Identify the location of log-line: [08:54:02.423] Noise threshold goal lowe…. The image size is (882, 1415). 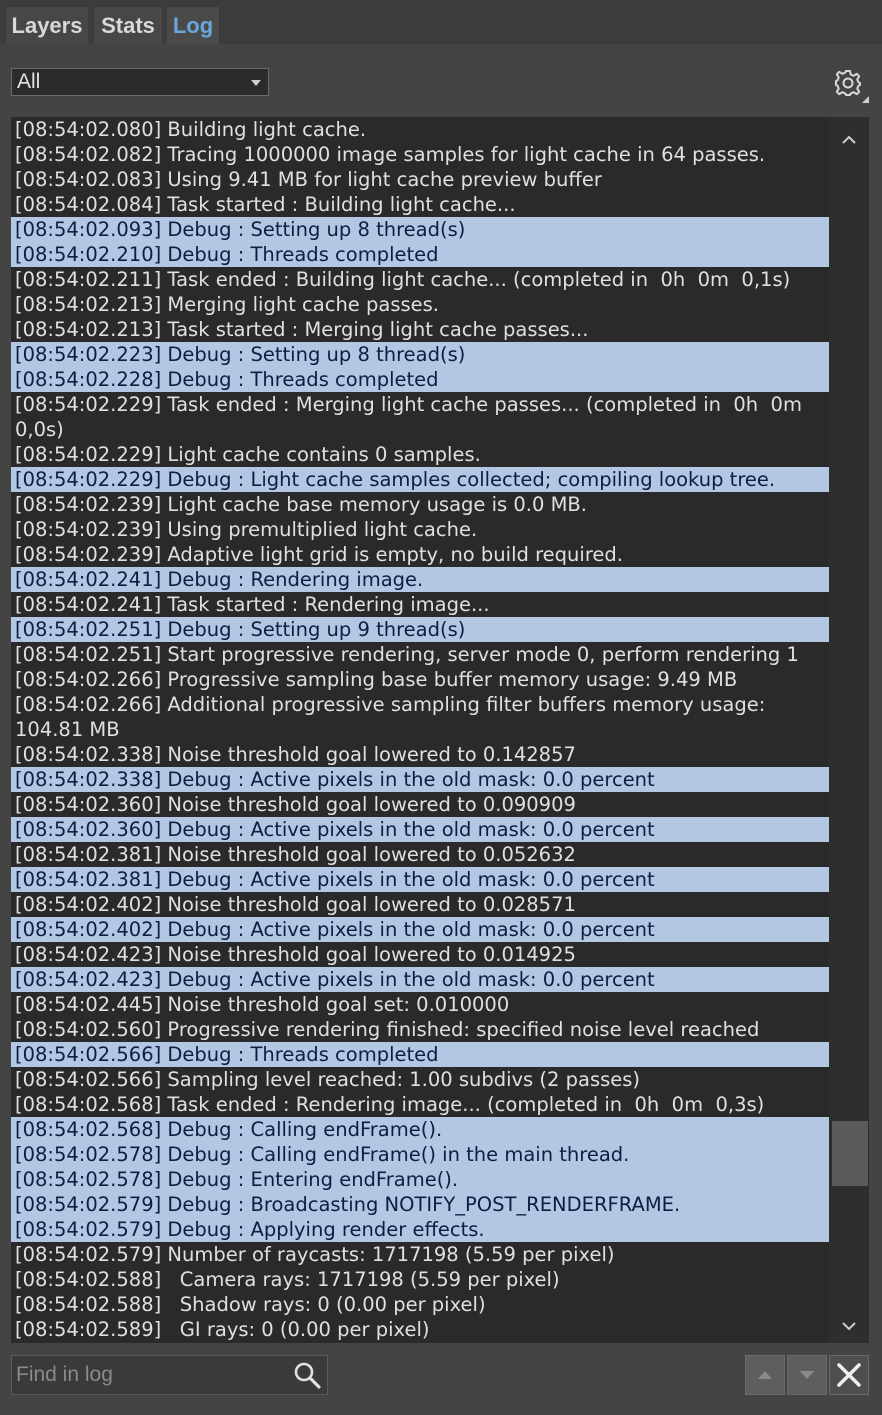
(295, 954).